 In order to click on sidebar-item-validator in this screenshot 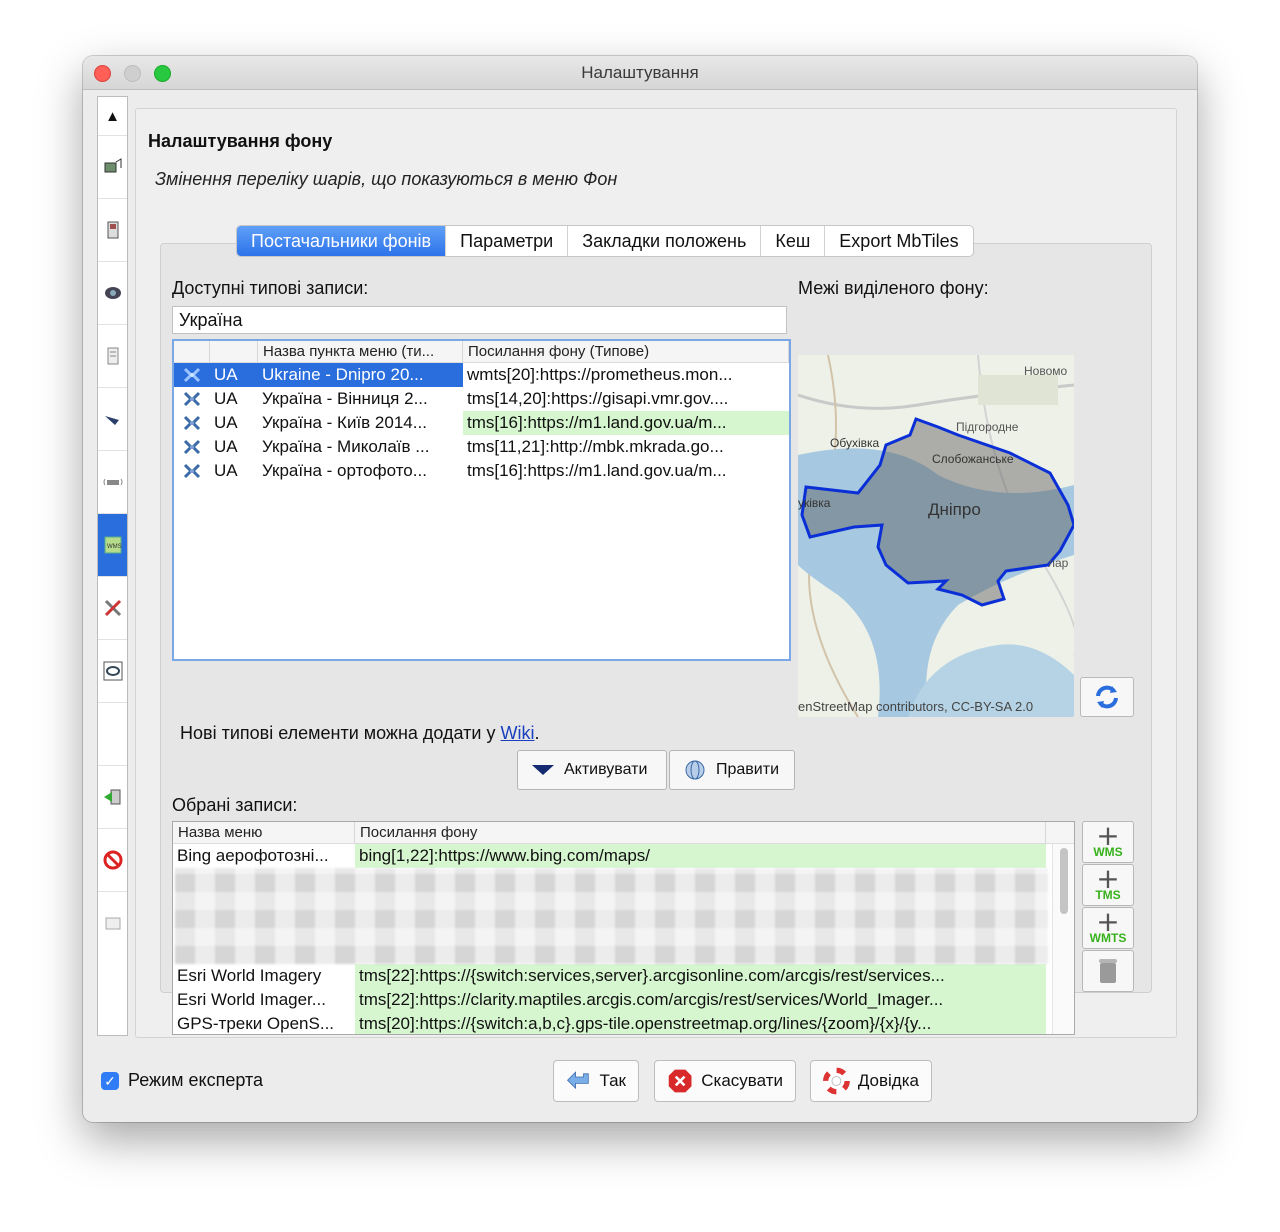, I will do `click(112, 859)`.